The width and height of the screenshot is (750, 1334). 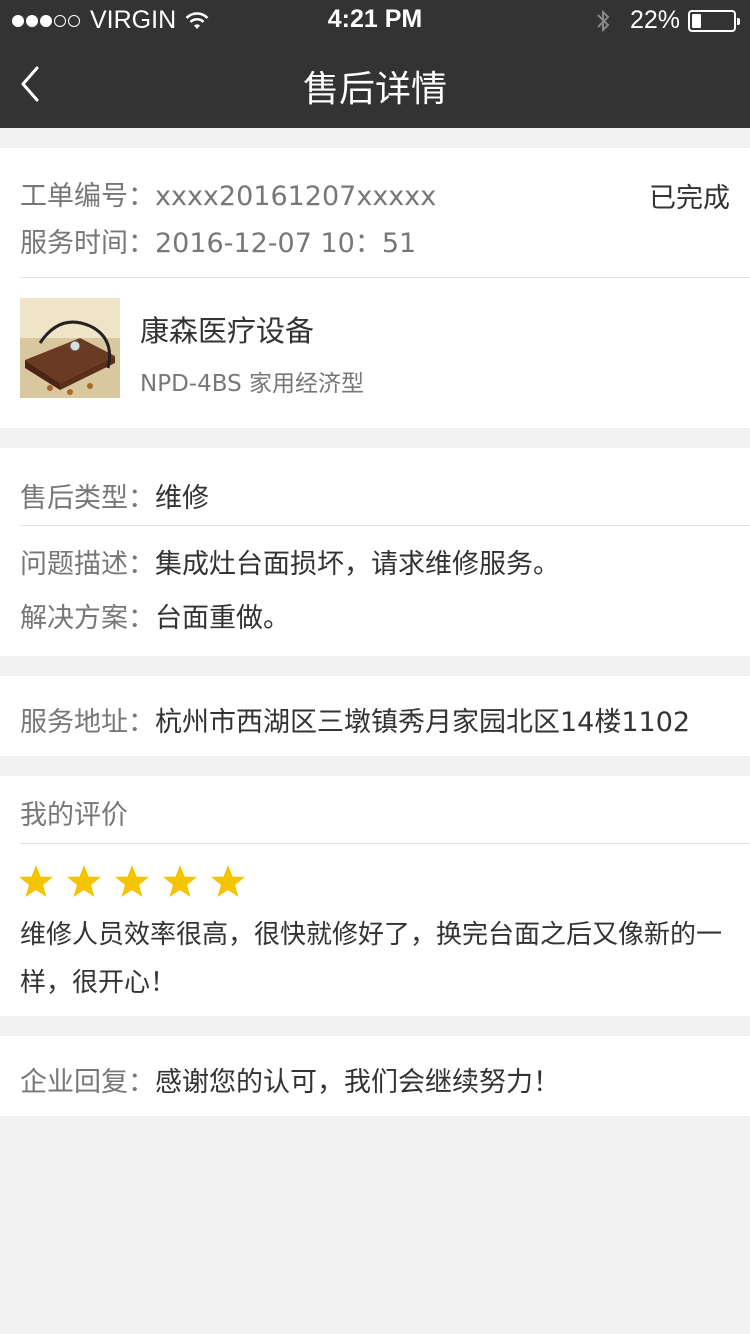 What do you see at coordinates (423, 722) in the screenshot?
I see `address-value: 杭州市西湖区三墩镇秀月家园北区14楼1102` at bounding box center [423, 722].